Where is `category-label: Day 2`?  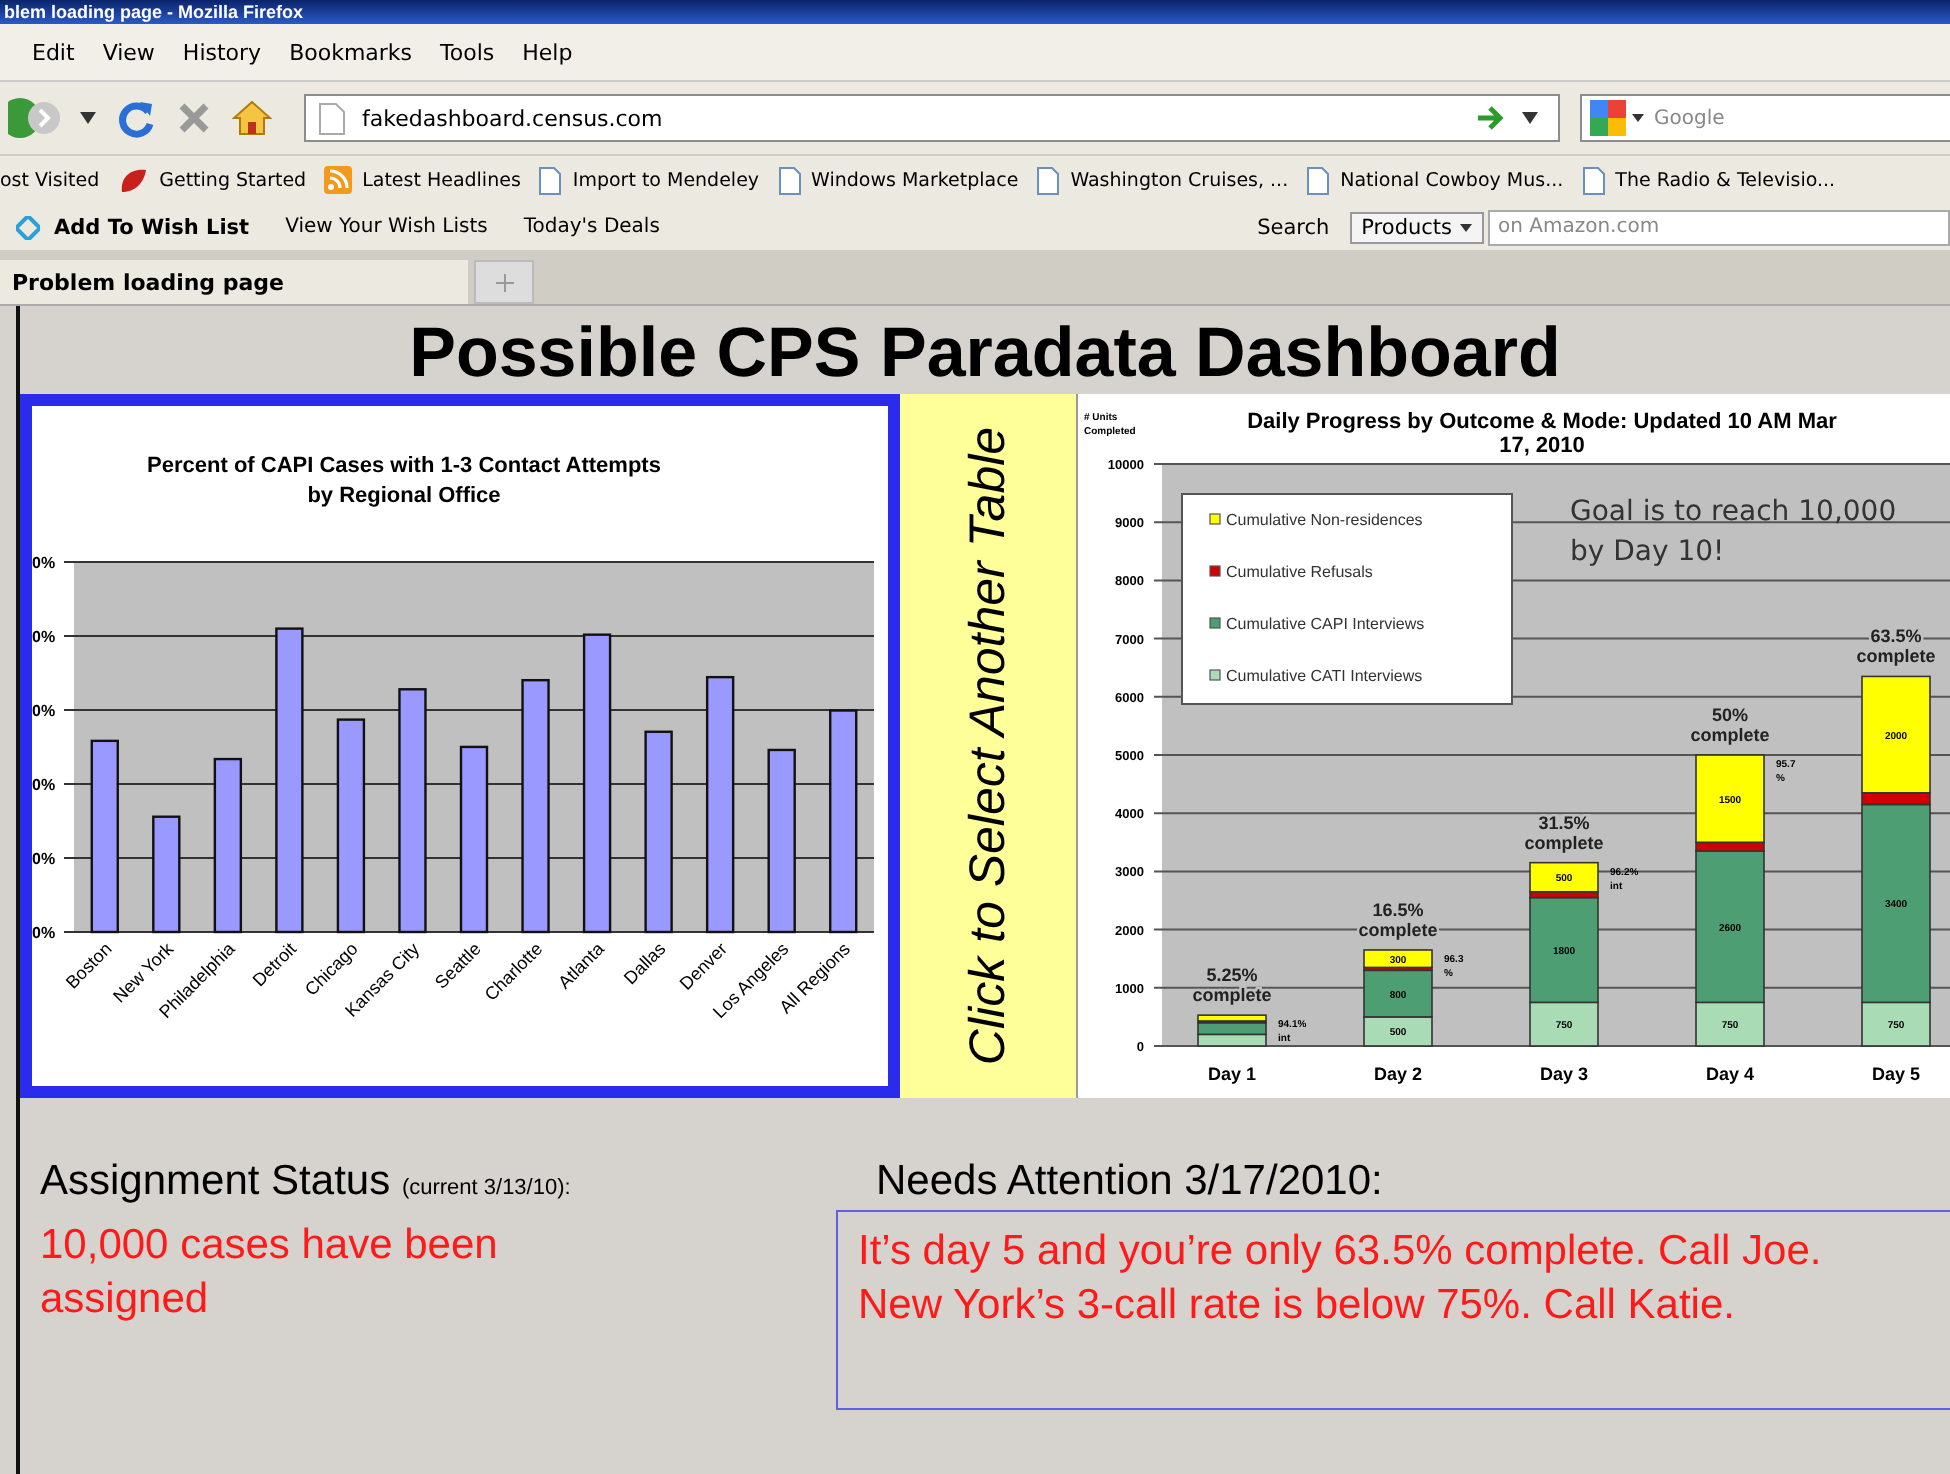 category-label: Day 2 is located at coordinates (1398, 1074).